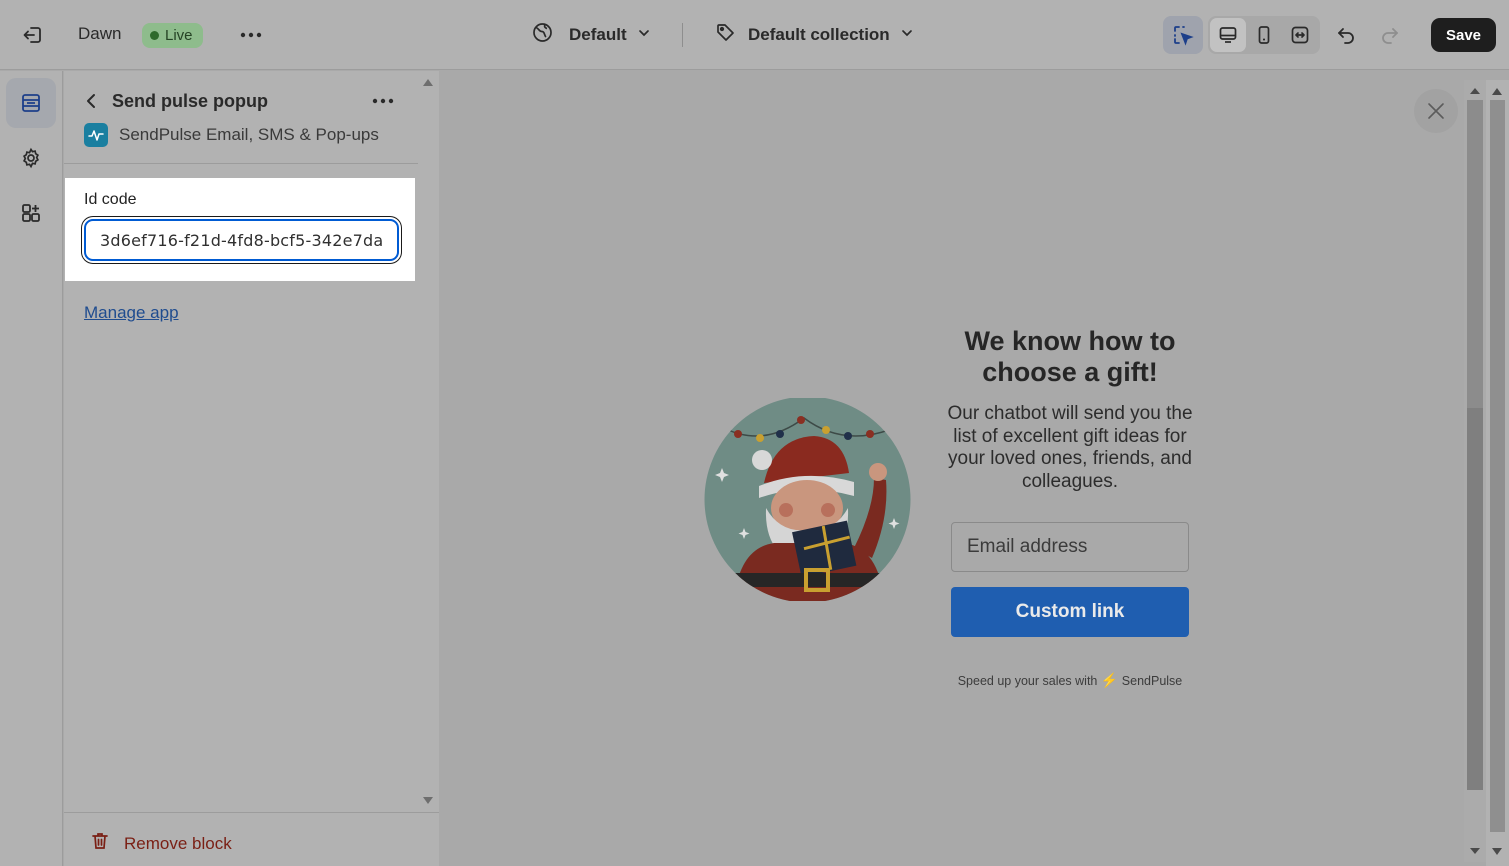 This screenshot has height=866, width=1509. Describe the element at coordinates (100, 843) in the screenshot. I see `trash-icon` at that location.